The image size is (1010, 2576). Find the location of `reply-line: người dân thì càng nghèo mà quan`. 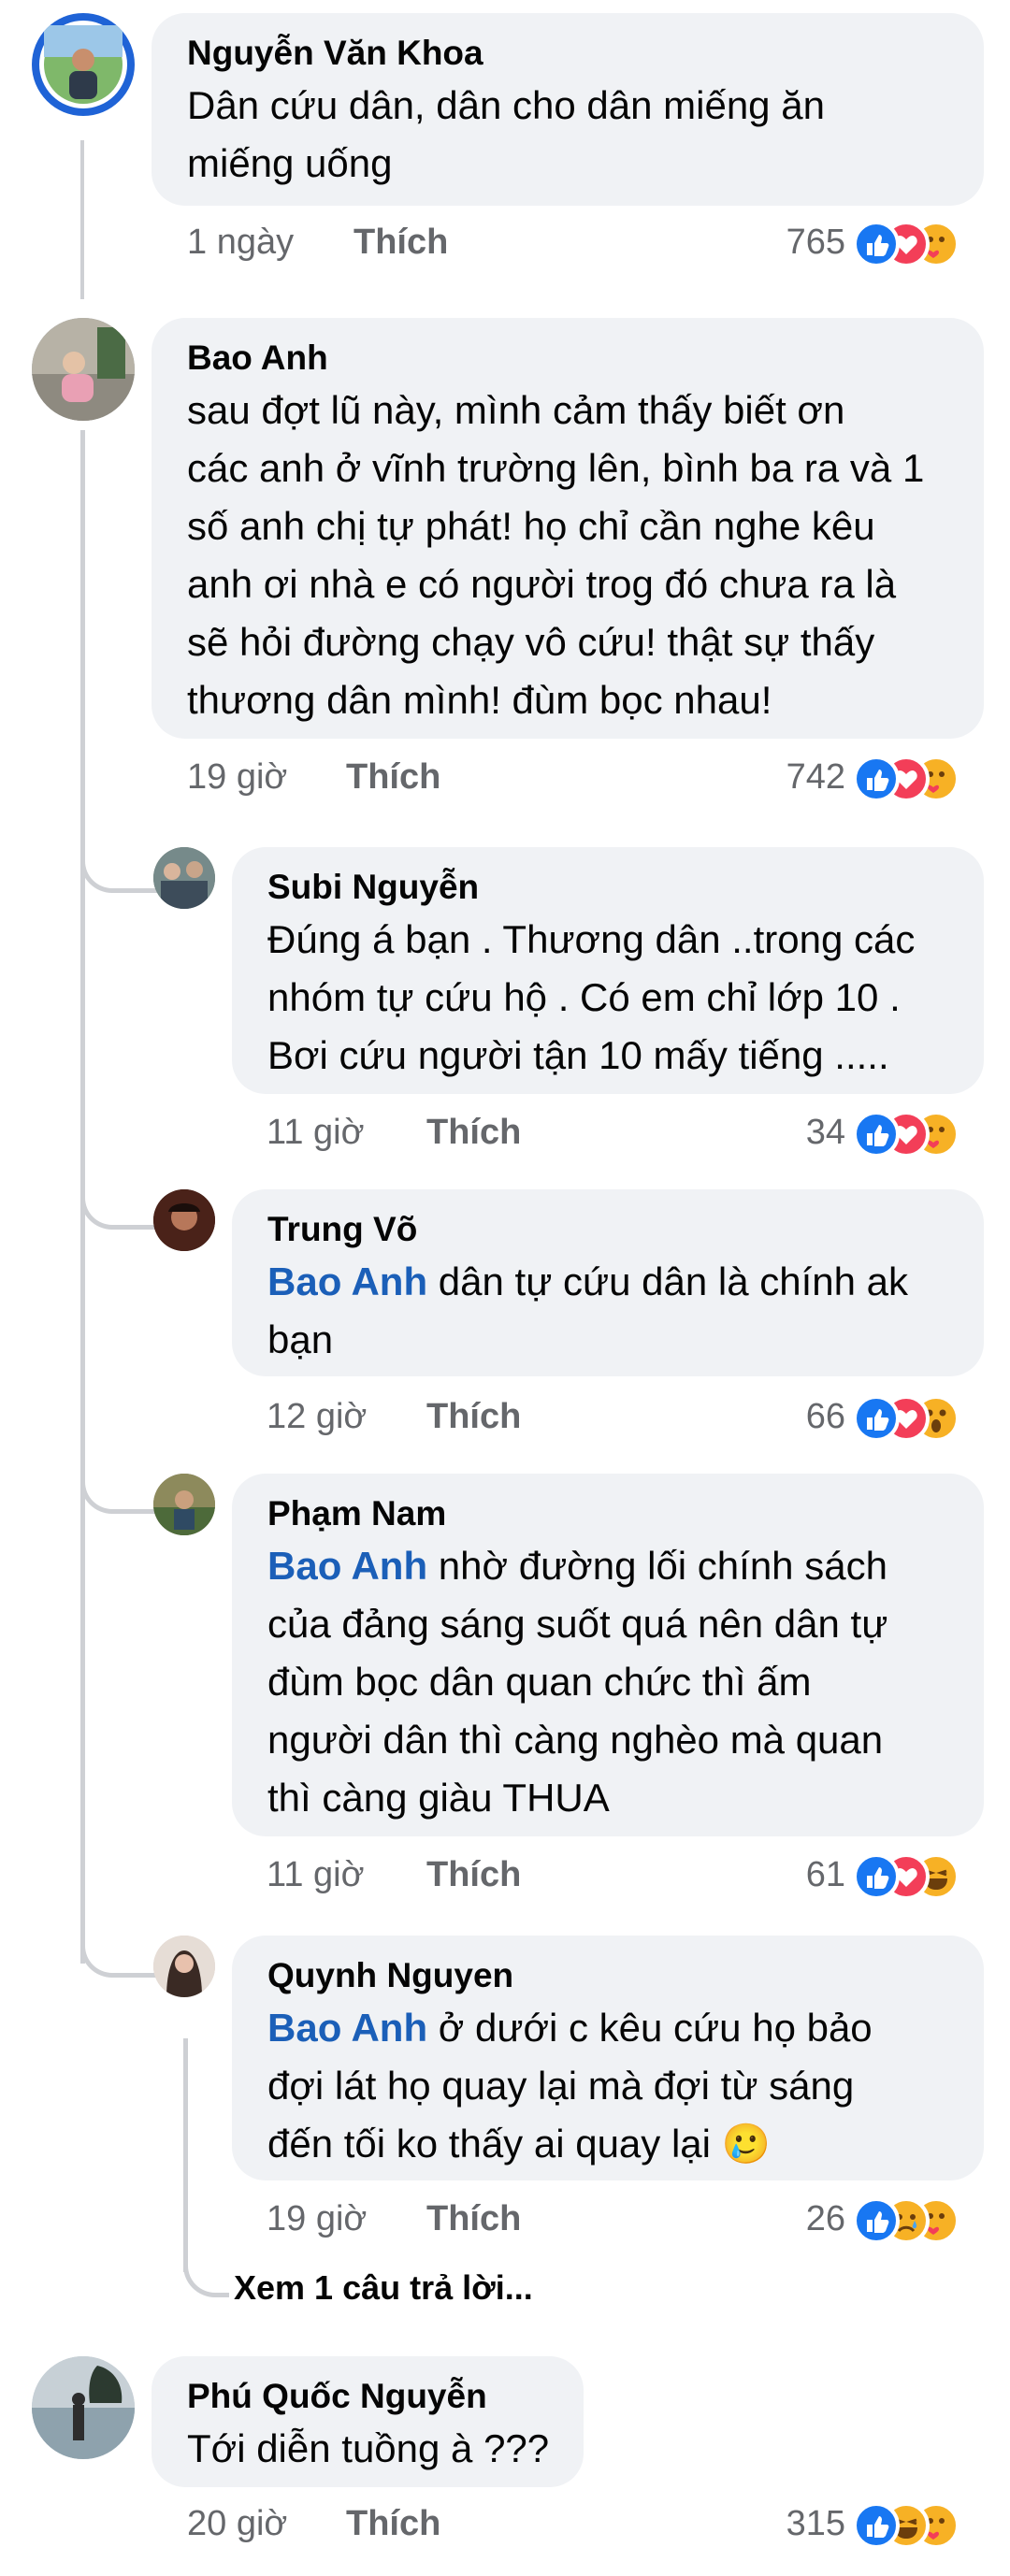

reply-line: người dân thì càng nghèo mà quan is located at coordinates (576, 1740).